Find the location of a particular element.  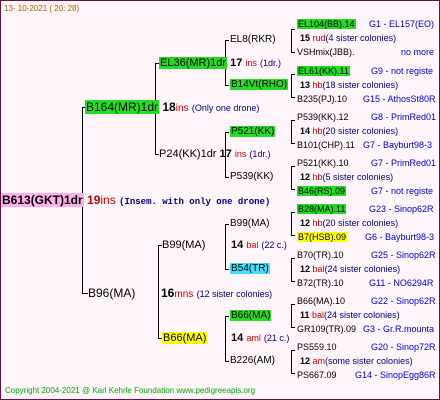

g4-1-sym: hb is located at coordinates (317, 85).